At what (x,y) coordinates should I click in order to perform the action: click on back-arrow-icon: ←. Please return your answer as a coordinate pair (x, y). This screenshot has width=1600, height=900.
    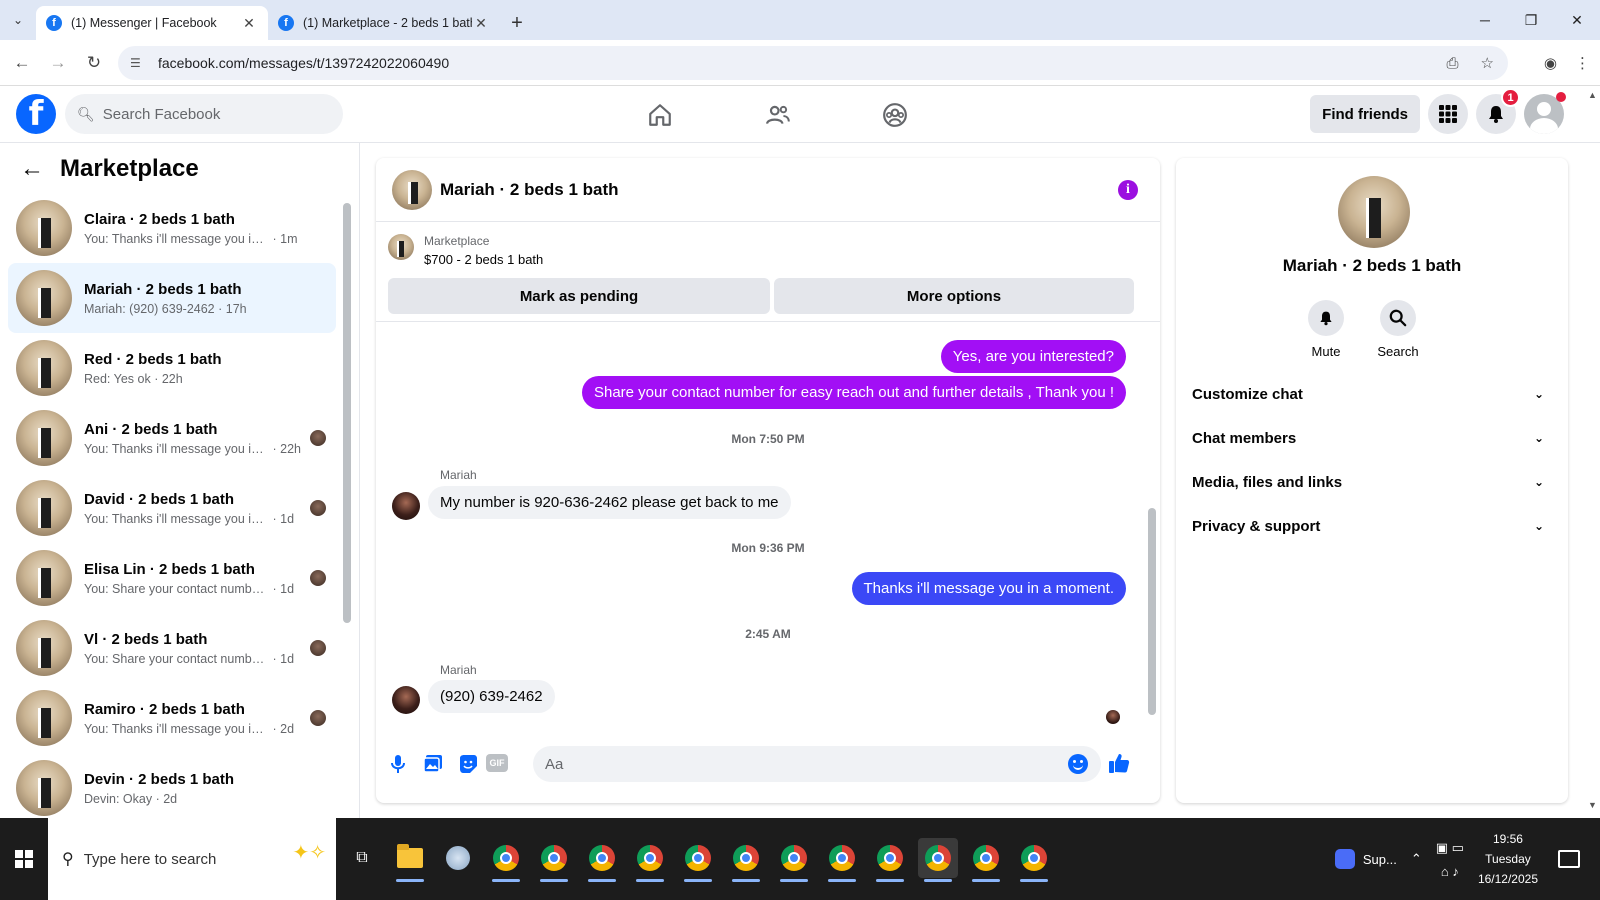
    Looking at the image, I should click on (32, 169).